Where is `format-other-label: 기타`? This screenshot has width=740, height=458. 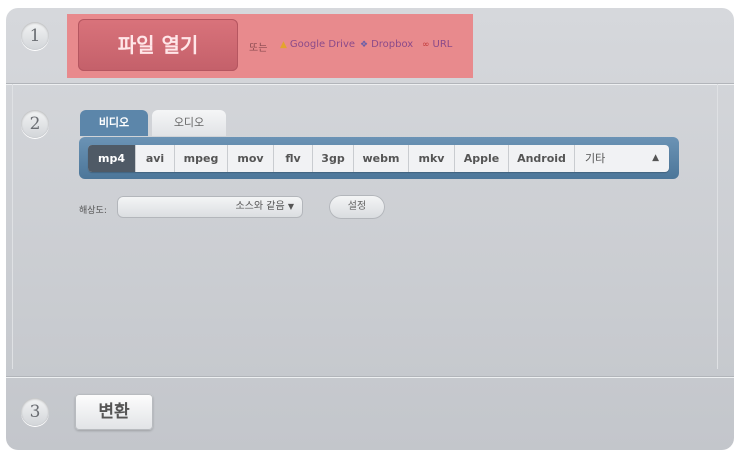 format-other-label: 기타 is located at coordinates (595, 158).